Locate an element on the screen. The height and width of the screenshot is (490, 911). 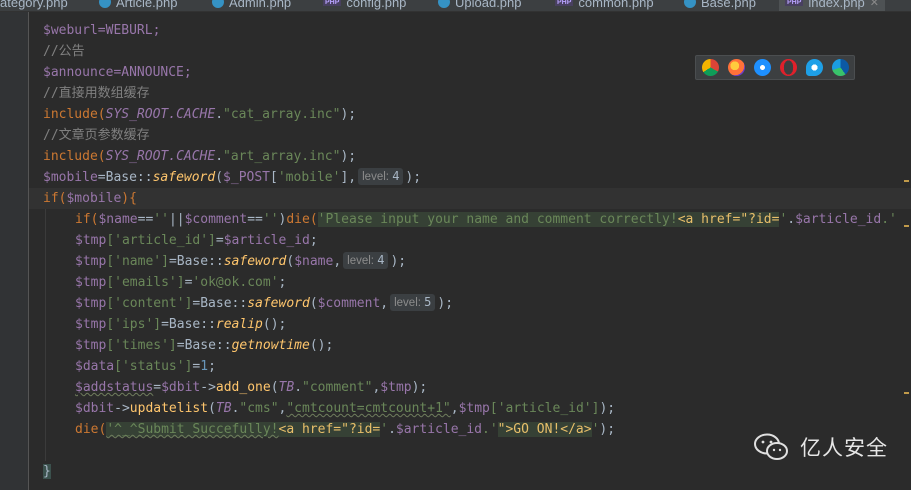
brand-watermark: 亿人安全 is located at coordinates (820, 447).